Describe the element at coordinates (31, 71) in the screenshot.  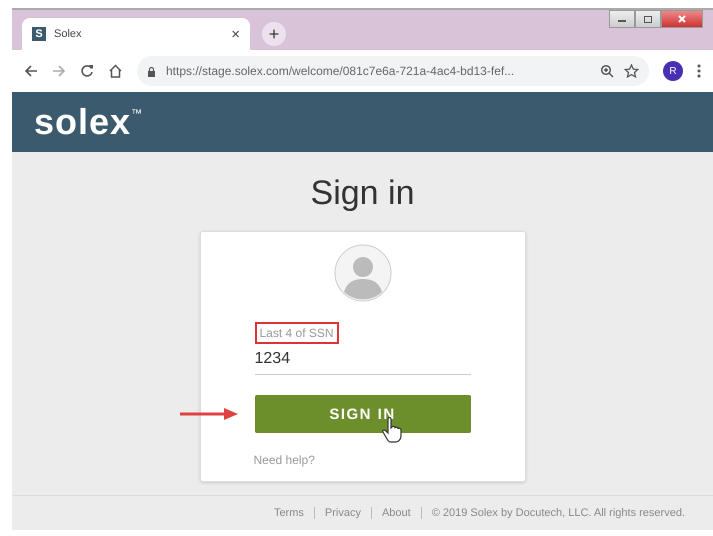
I see `back-arrow-icon` at that location.